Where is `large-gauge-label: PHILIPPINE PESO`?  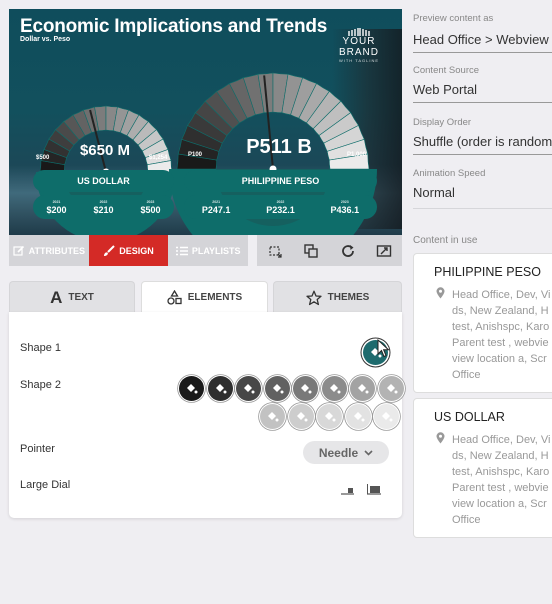
large-gauge-label: PHILIPPINE PESO is located at coordinates (280, 181).